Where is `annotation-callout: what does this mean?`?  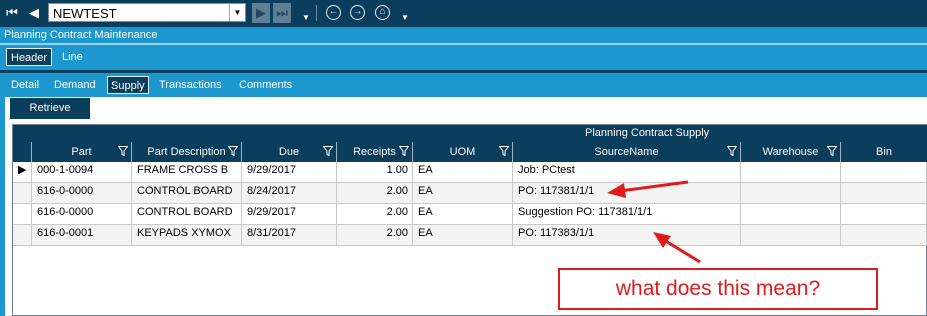 annotation-callout: what does this mean? is located at coordinates (718, 289).